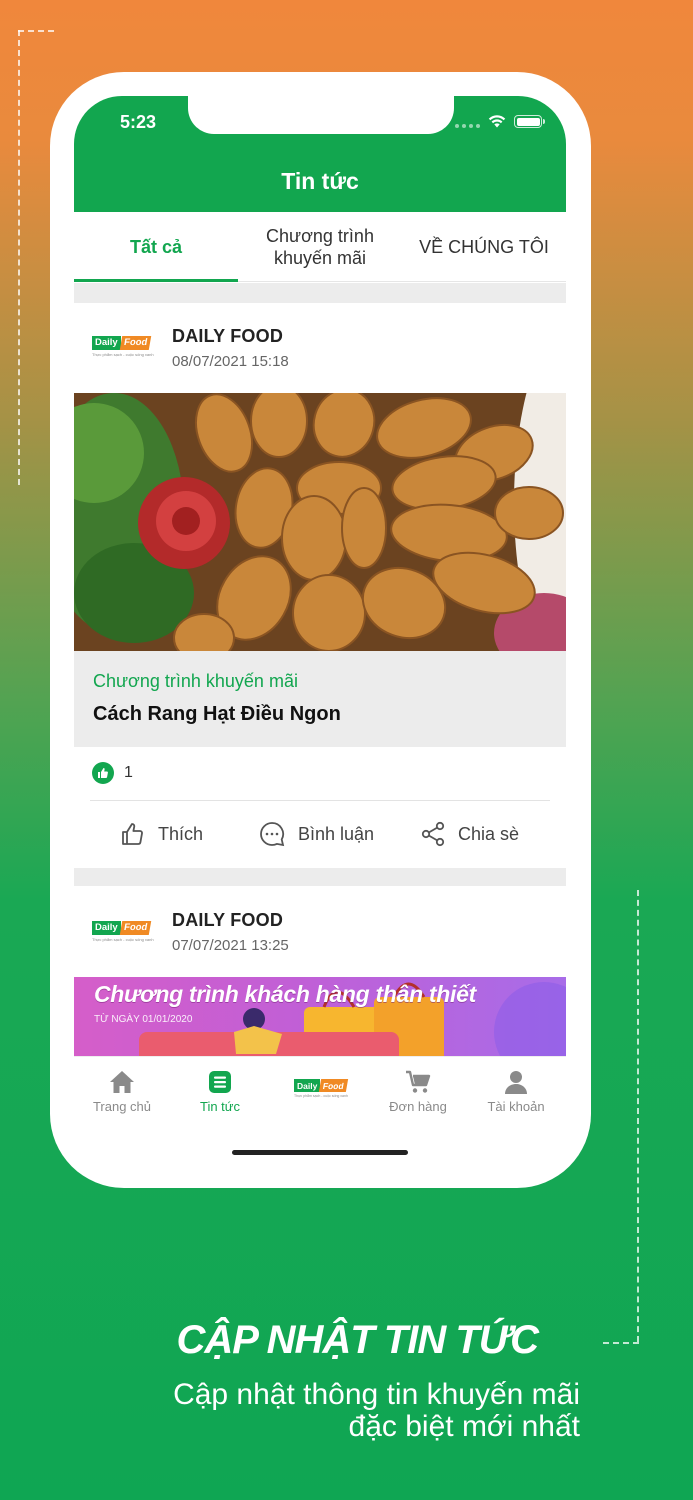  What do you see at coordinates (516, 1082) in the screenshot?
I see `user-icon` at bounding box center [516, 1082].